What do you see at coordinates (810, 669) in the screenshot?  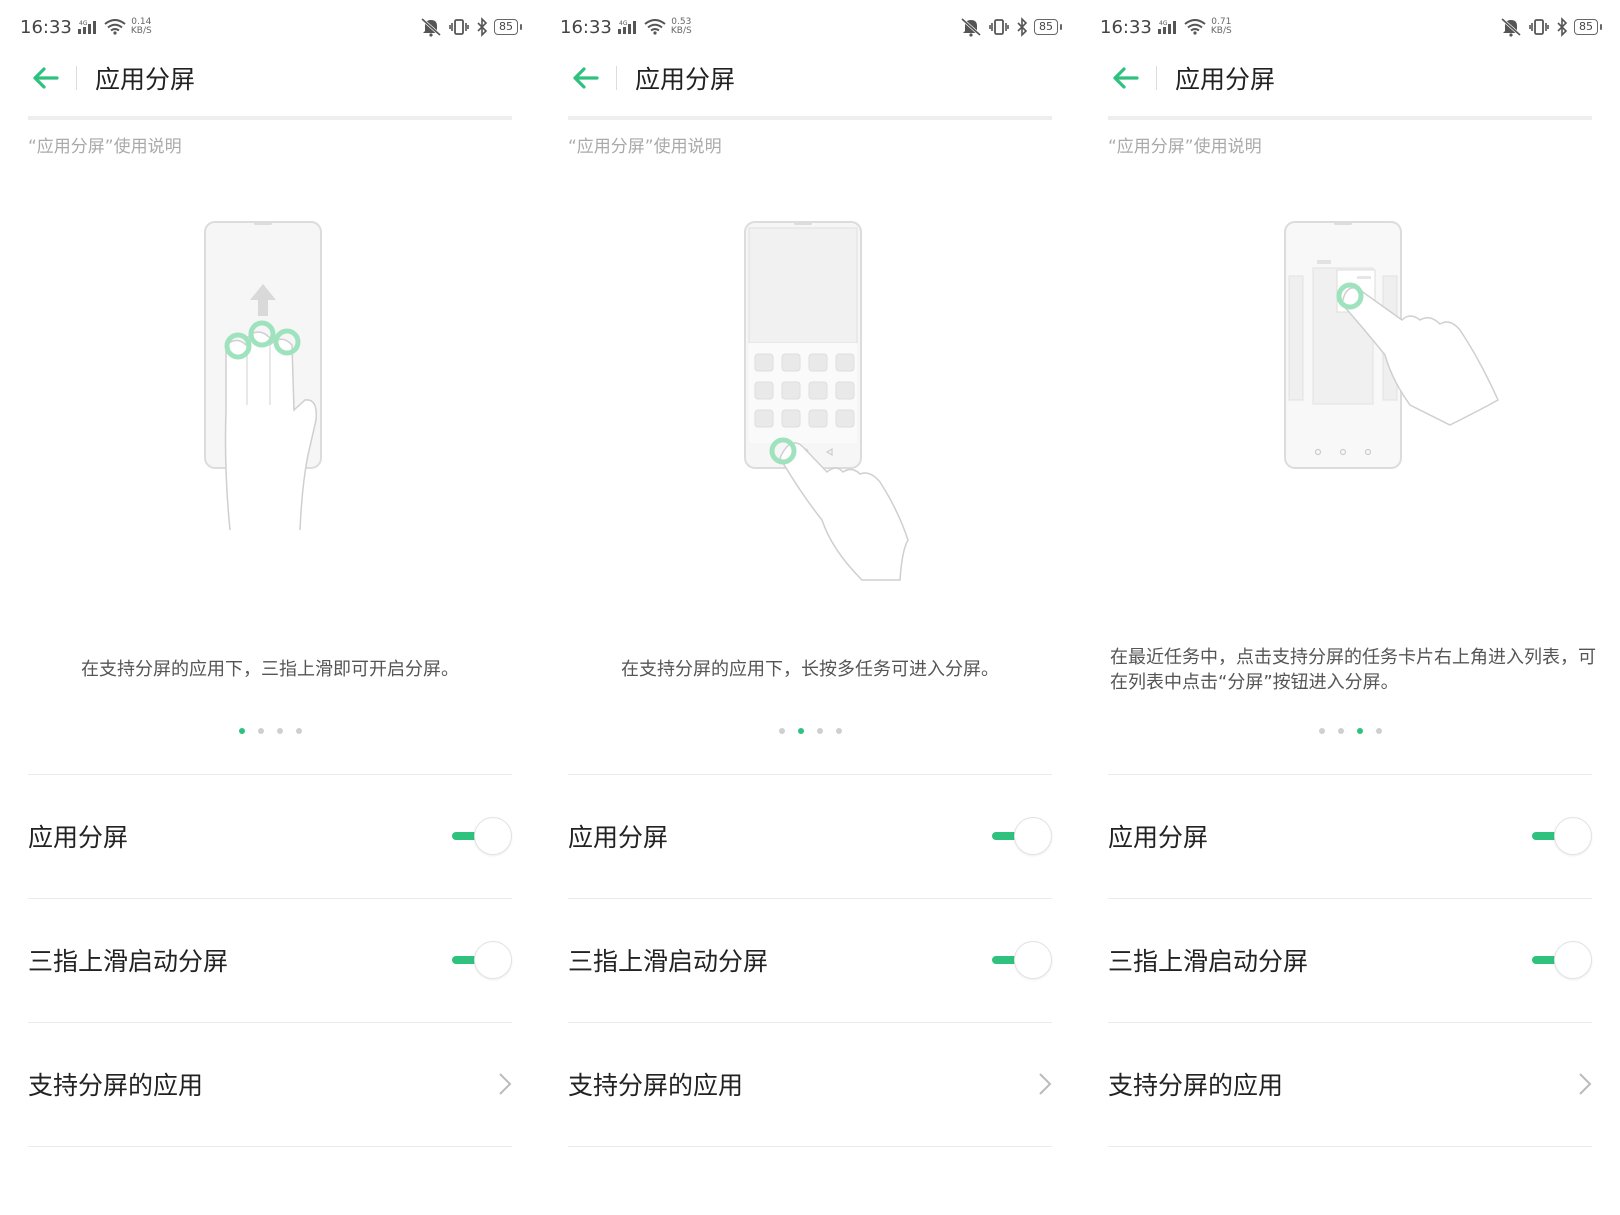 I see `tutorial-caption: 在支持分屏的应用下，长按多任务可进入分屏。` at bounding box center [810, 669].